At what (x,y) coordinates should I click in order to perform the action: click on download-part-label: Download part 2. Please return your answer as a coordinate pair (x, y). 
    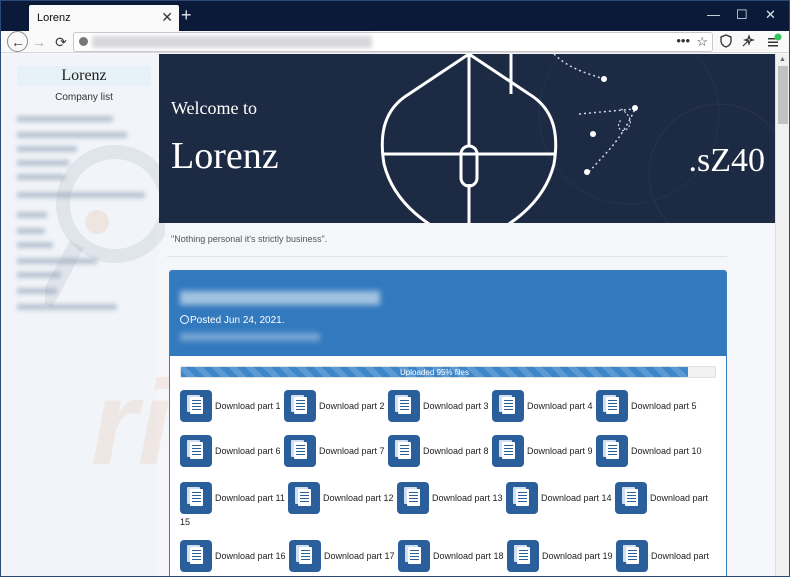
    Looking at the image, I should click on (352, 406).